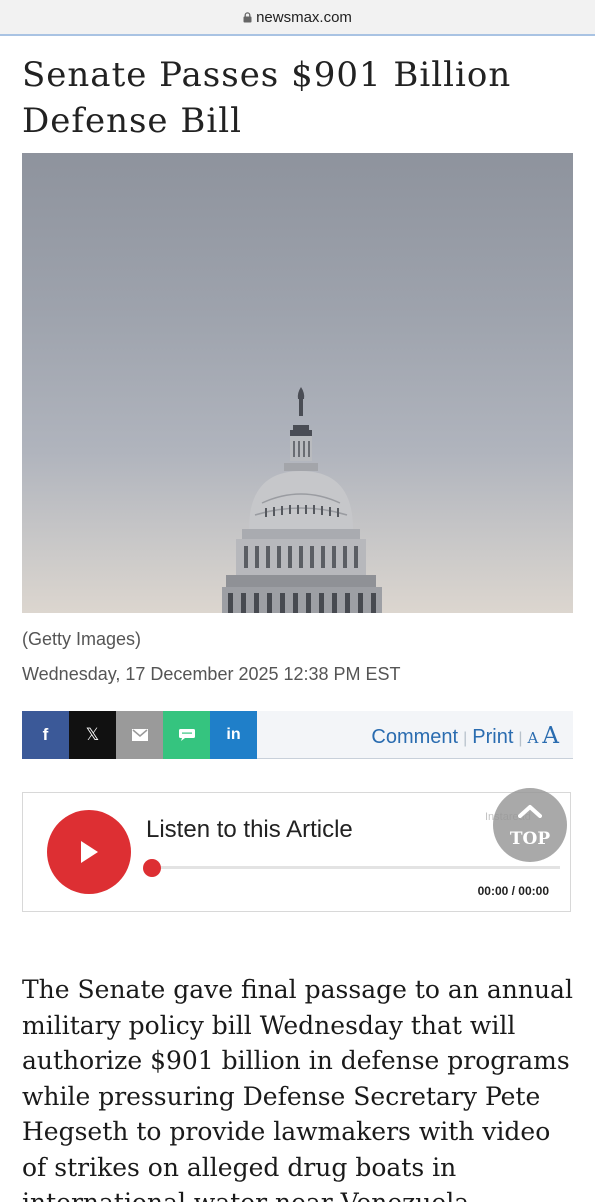 This screenshot has width=595, height=1202. I want to click on sms-share-button, so click(186, 735).